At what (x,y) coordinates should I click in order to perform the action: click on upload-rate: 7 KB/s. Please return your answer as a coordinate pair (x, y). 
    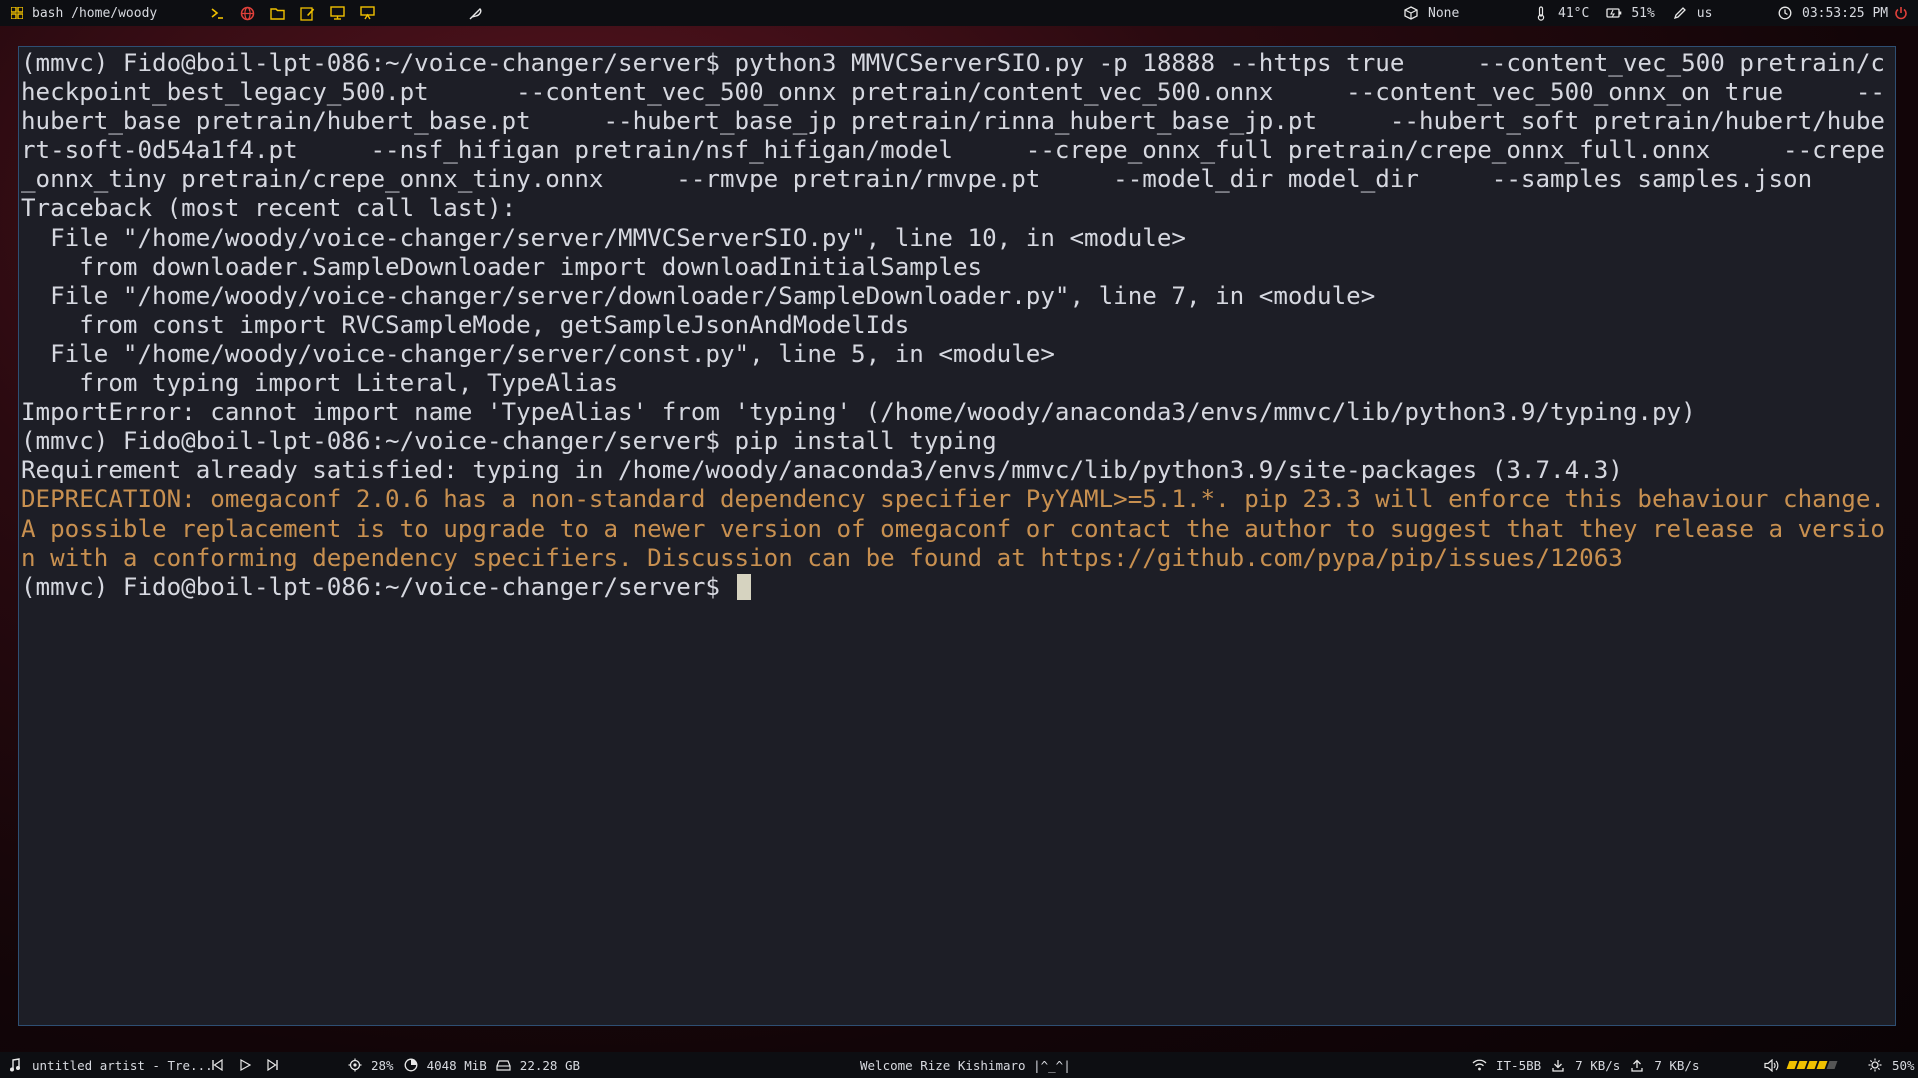
    Looking at the image, I should click on (1677, 1065).